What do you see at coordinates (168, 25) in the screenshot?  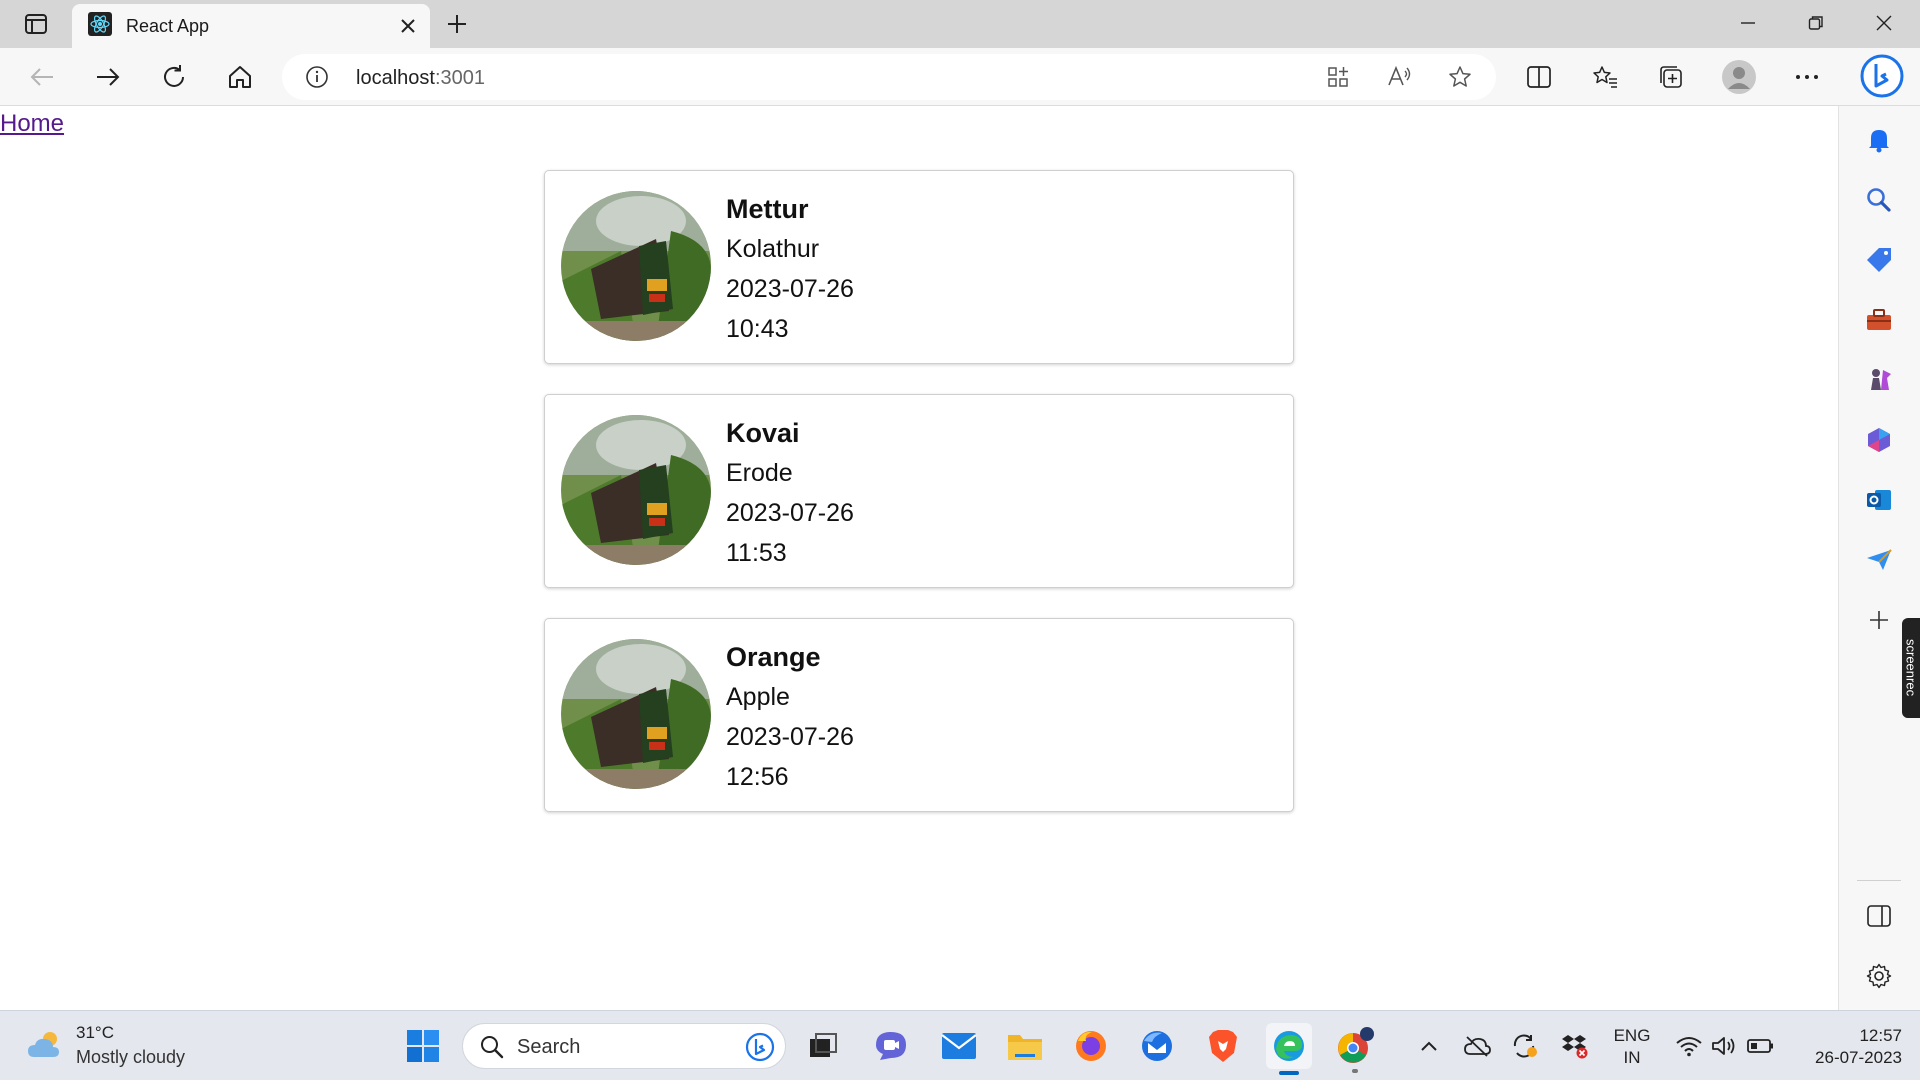 I see `tab-title: React App` at bounding box center [168, 25].